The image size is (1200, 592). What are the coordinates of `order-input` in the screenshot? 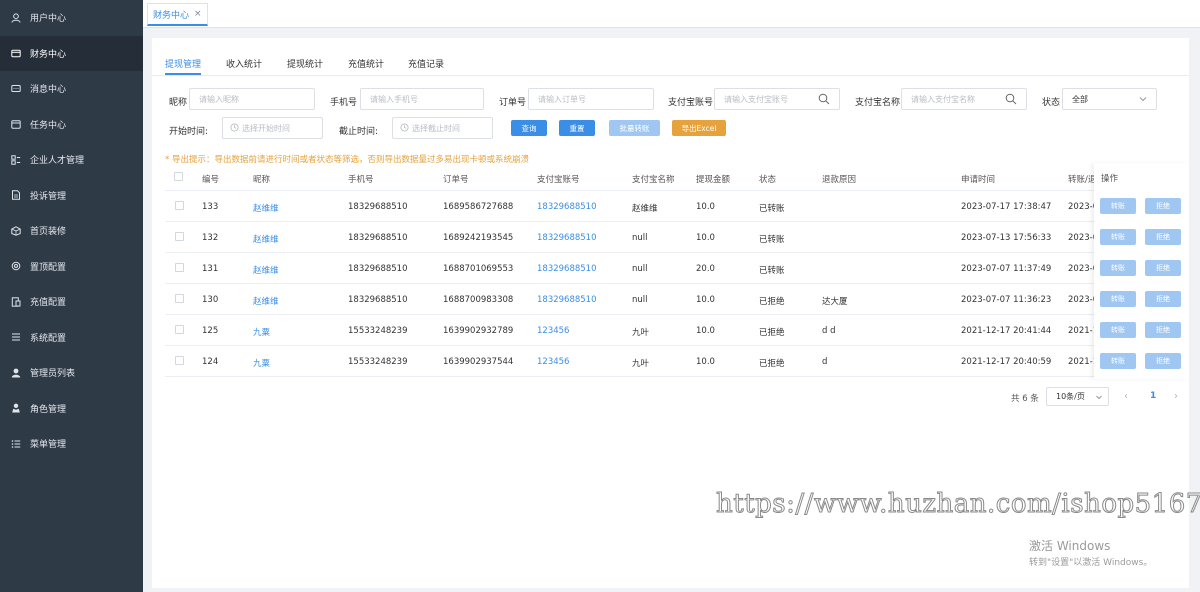 It's located at (591, 99).